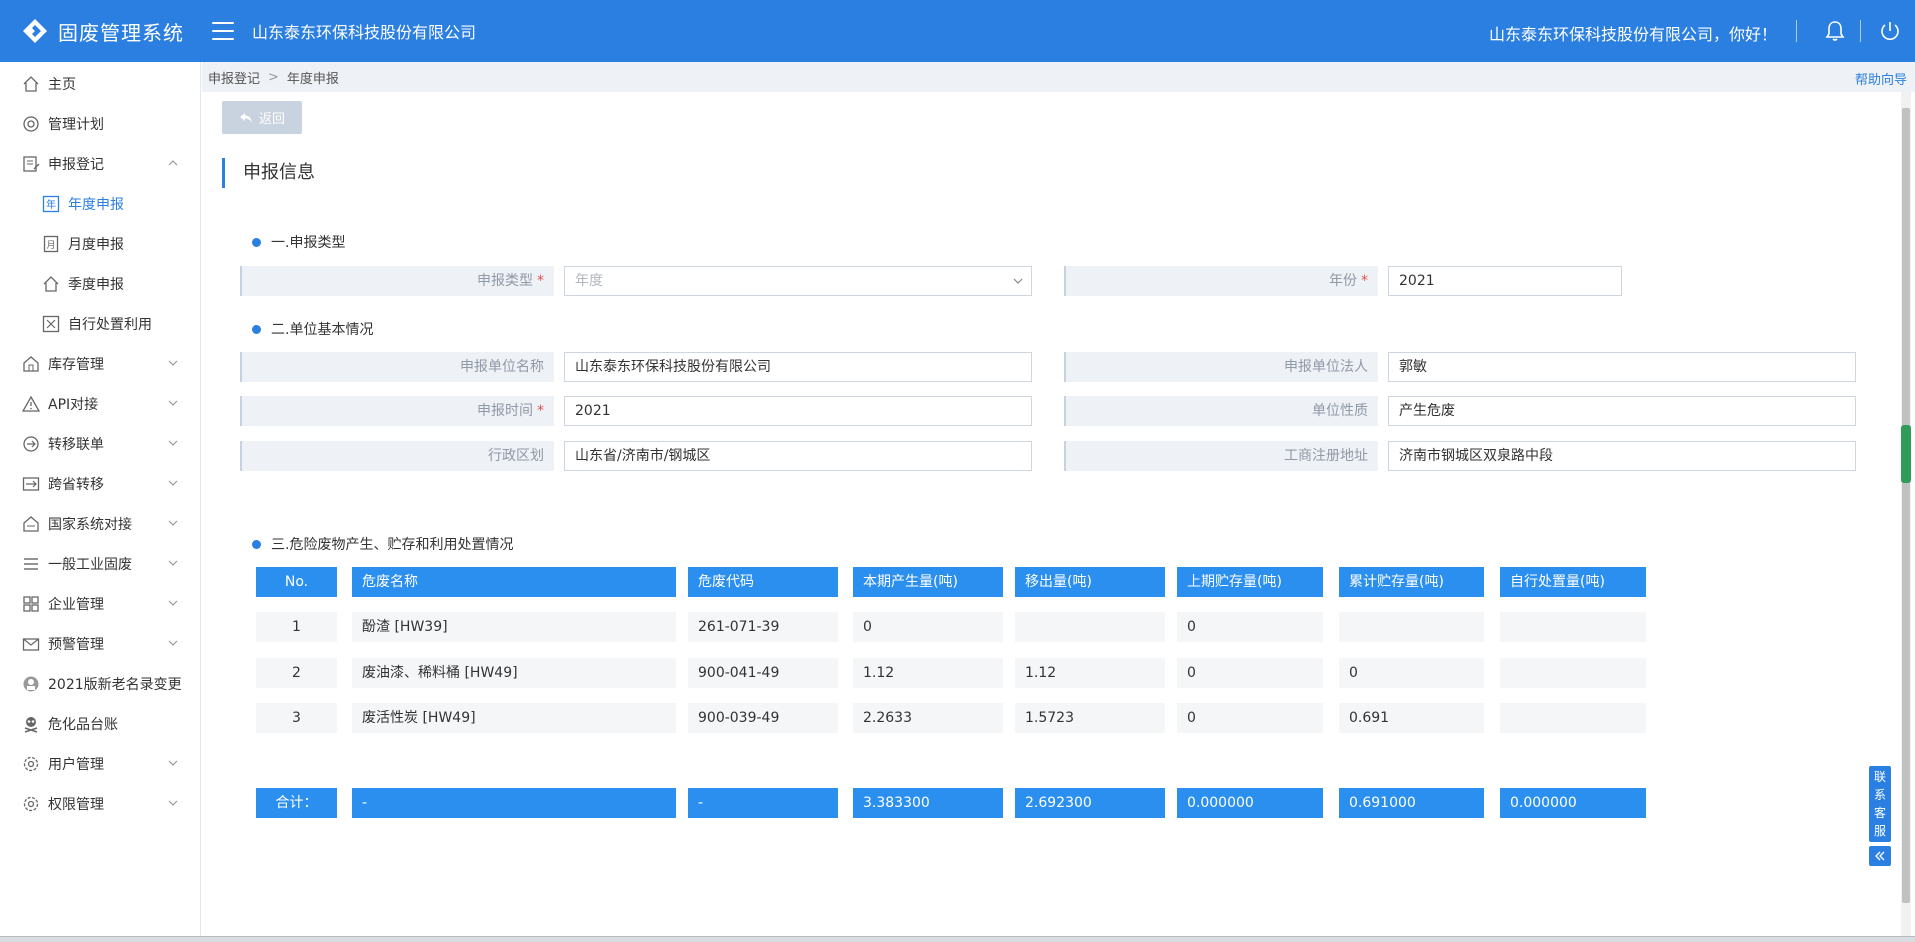 The image size is (1915, 942). I want to click on table-header-no: No., so click(296, 582).